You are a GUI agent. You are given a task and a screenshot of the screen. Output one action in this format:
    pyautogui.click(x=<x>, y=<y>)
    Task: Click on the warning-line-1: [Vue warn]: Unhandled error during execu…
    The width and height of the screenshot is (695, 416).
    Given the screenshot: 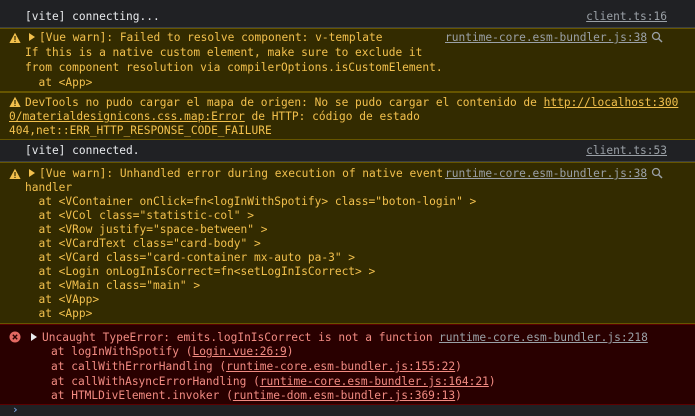 What is the action you would take?
    pyautogui.click(x=241, y=173)
    